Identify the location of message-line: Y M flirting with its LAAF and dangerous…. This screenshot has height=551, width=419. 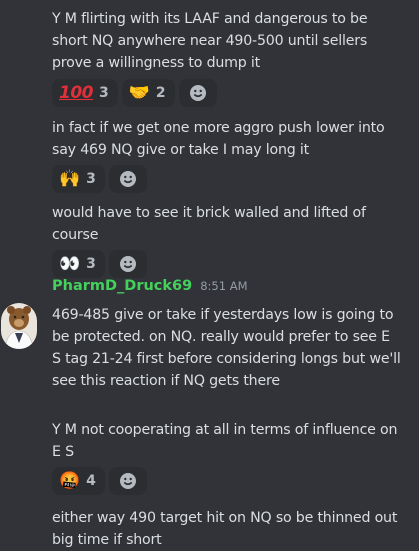
(210, 19).